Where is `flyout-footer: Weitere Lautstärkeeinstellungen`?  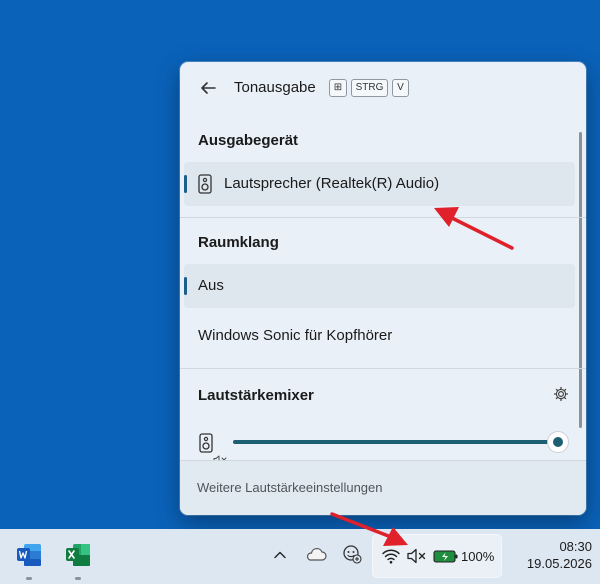 flyout-footer: Weitere Lautstärkeeinstellungen is located at coordinates (383, 487).